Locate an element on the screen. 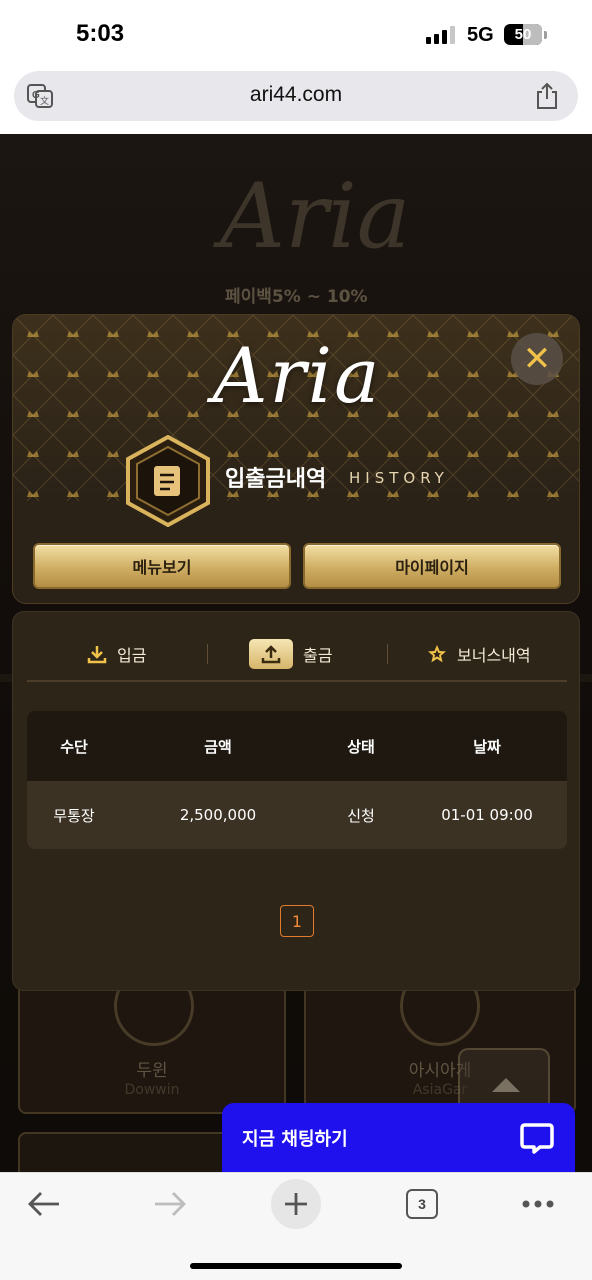 The image size is (592, 1280). menu-button: 메뉴보기 is located at coordinates (162, 566).